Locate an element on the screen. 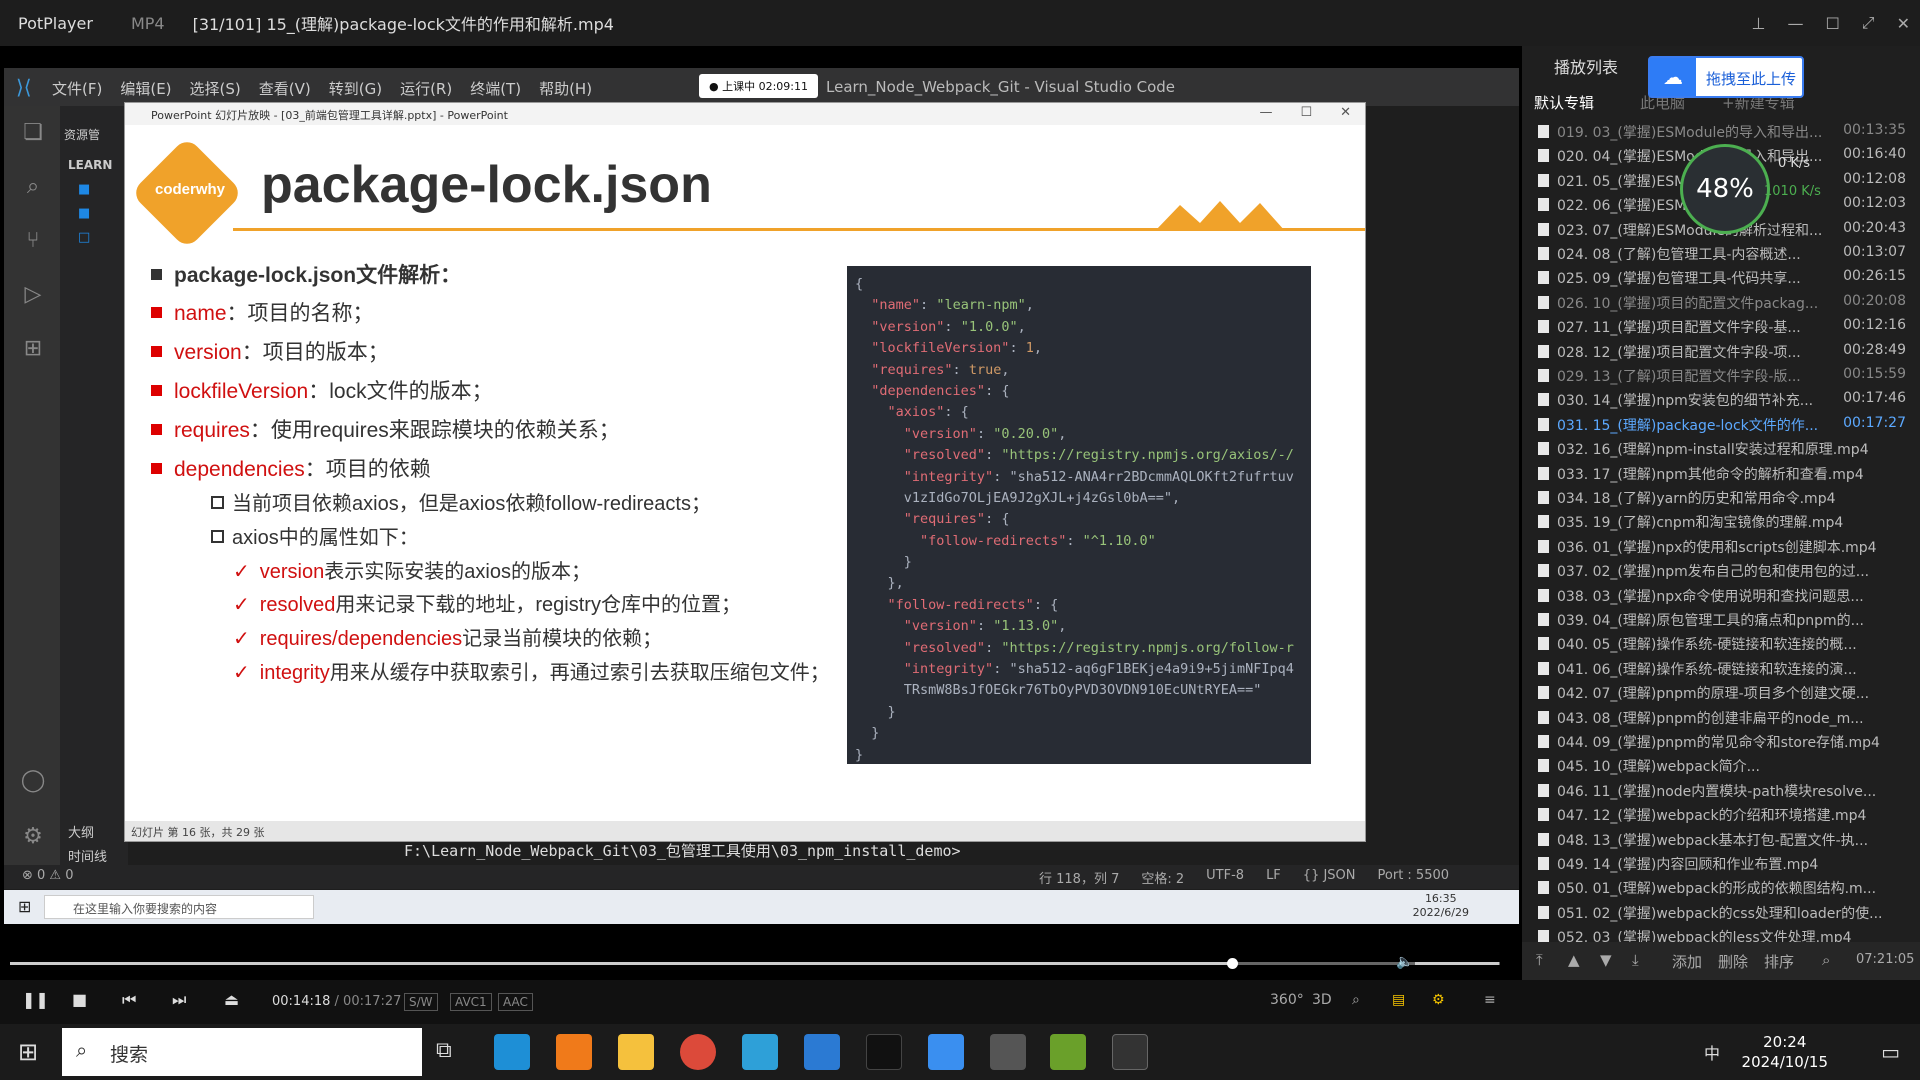 The width and height of the screenshot is (1920, 1080). tab-default-album: 默认专辑 is located at coordinates (1564, 102).